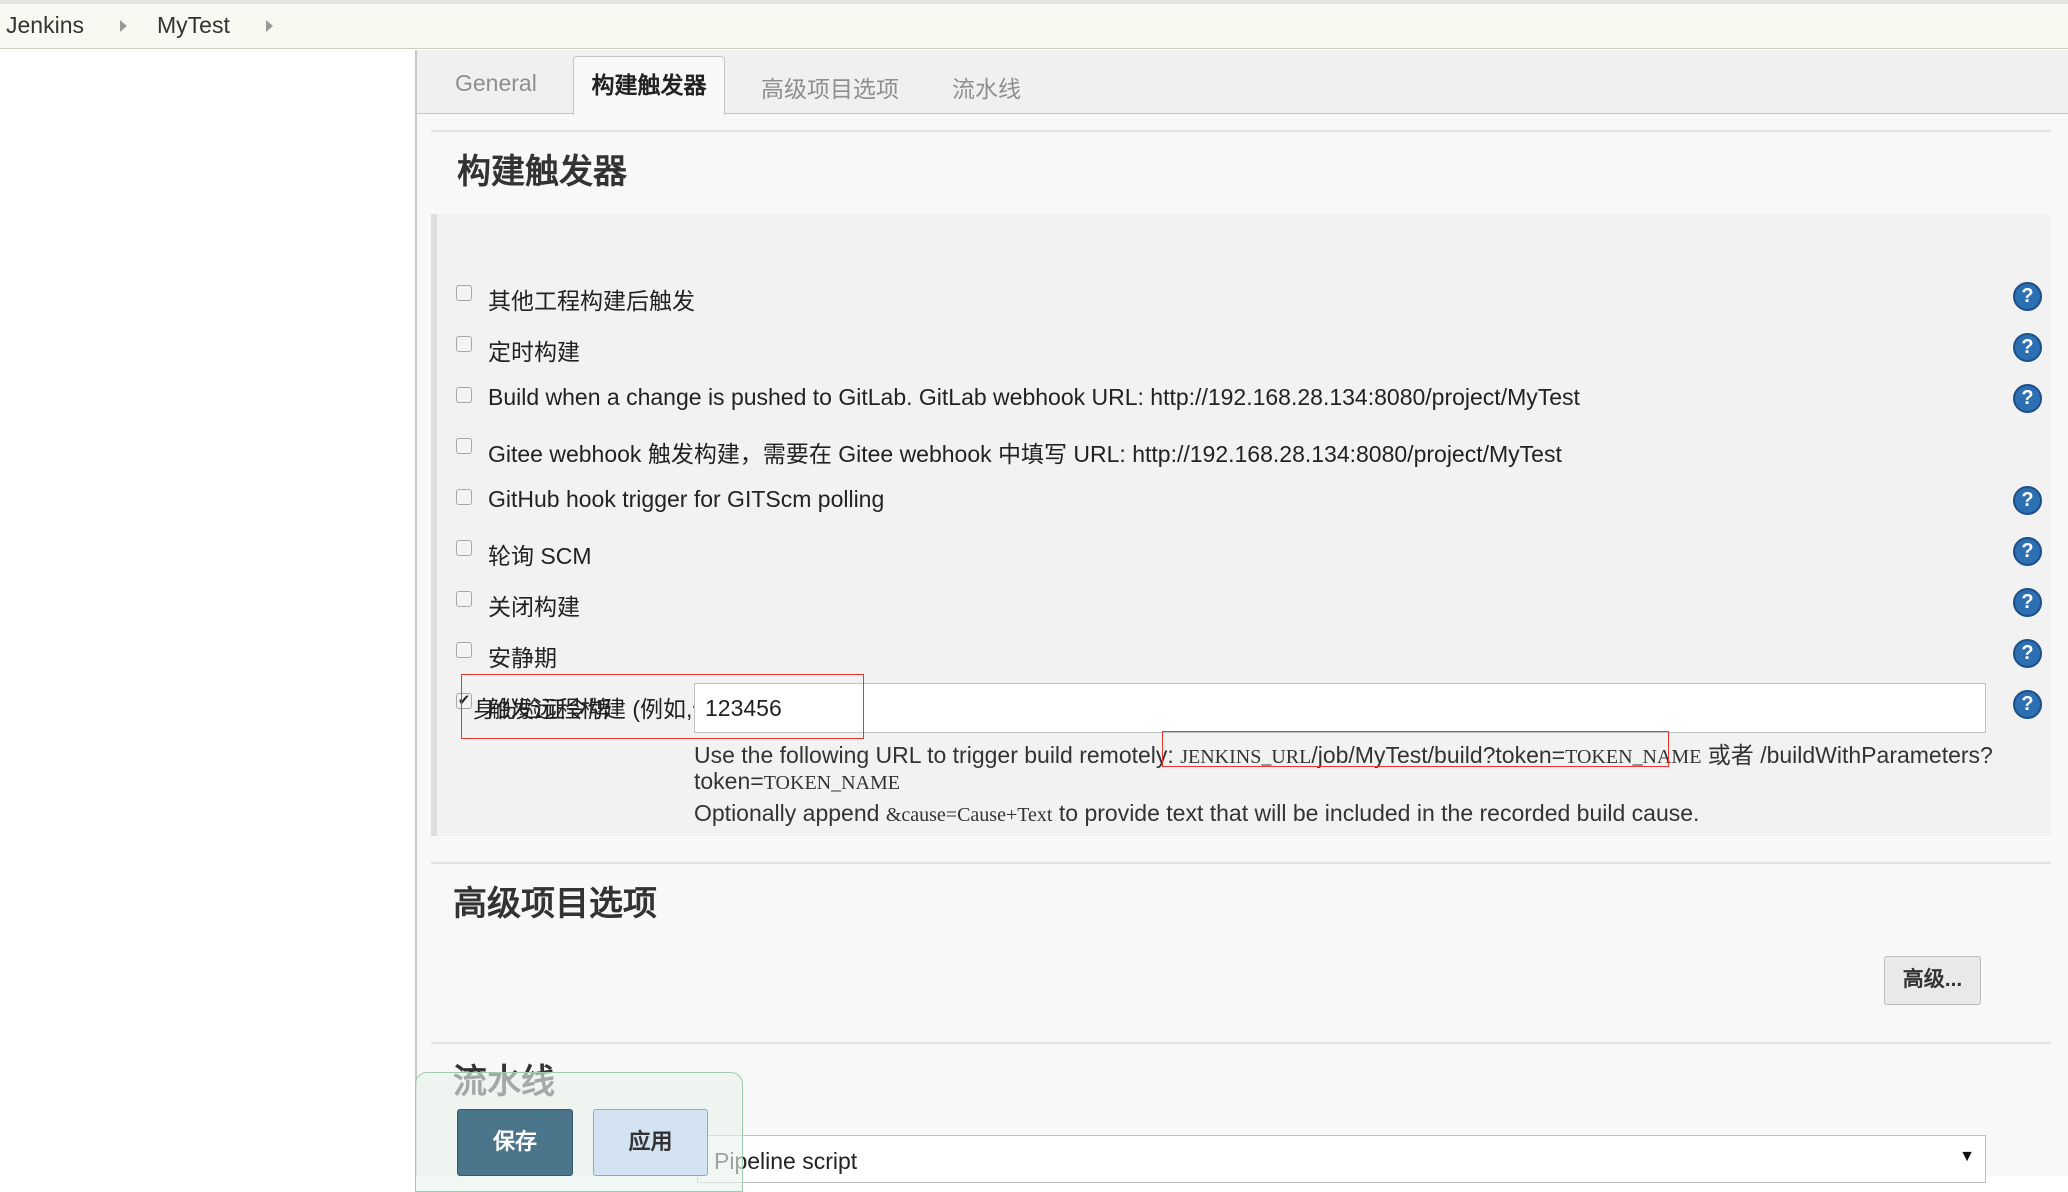  What do you see at coordinates (986, 87) in the screenshot?
I see `tab-pipeline: 流水线` at bounding box center [986, 87].